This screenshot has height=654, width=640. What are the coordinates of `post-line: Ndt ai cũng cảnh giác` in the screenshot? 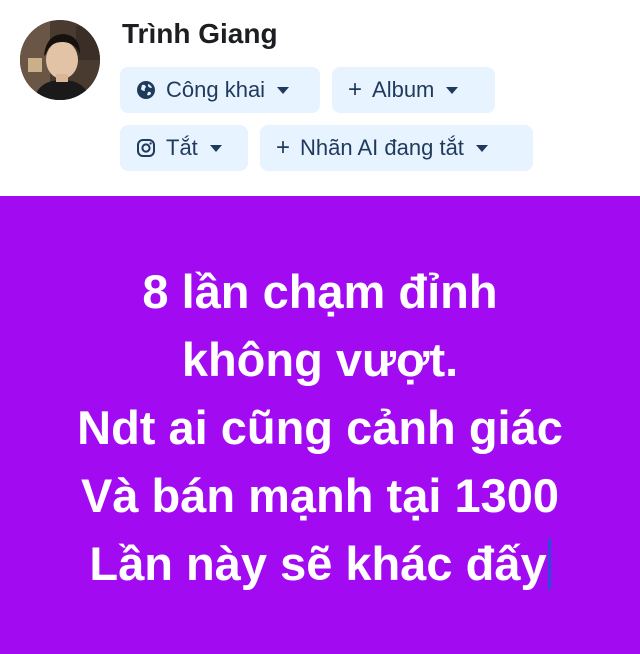 It's located at (320, 427).